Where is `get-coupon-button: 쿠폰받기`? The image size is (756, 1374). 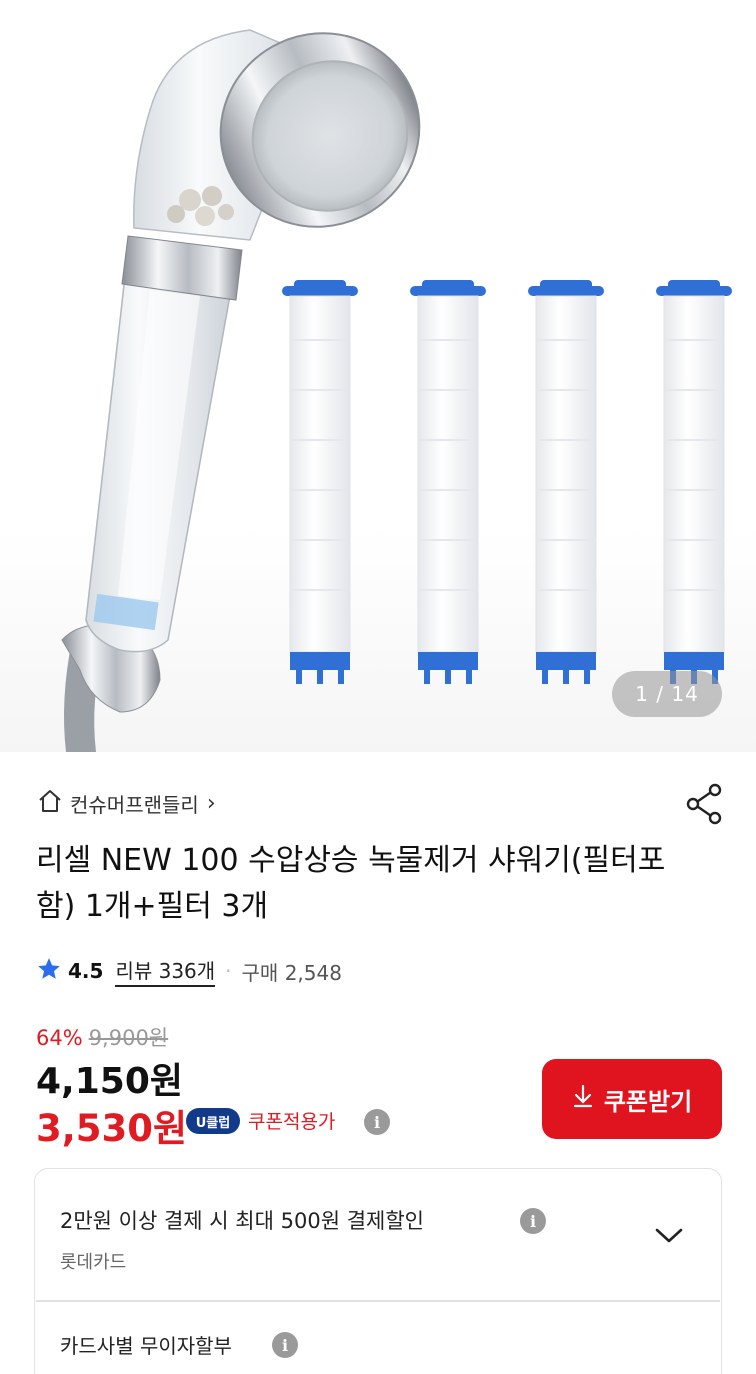 get-coupon-button: 쿠폰받기 is located at coordinates (632, 1099).